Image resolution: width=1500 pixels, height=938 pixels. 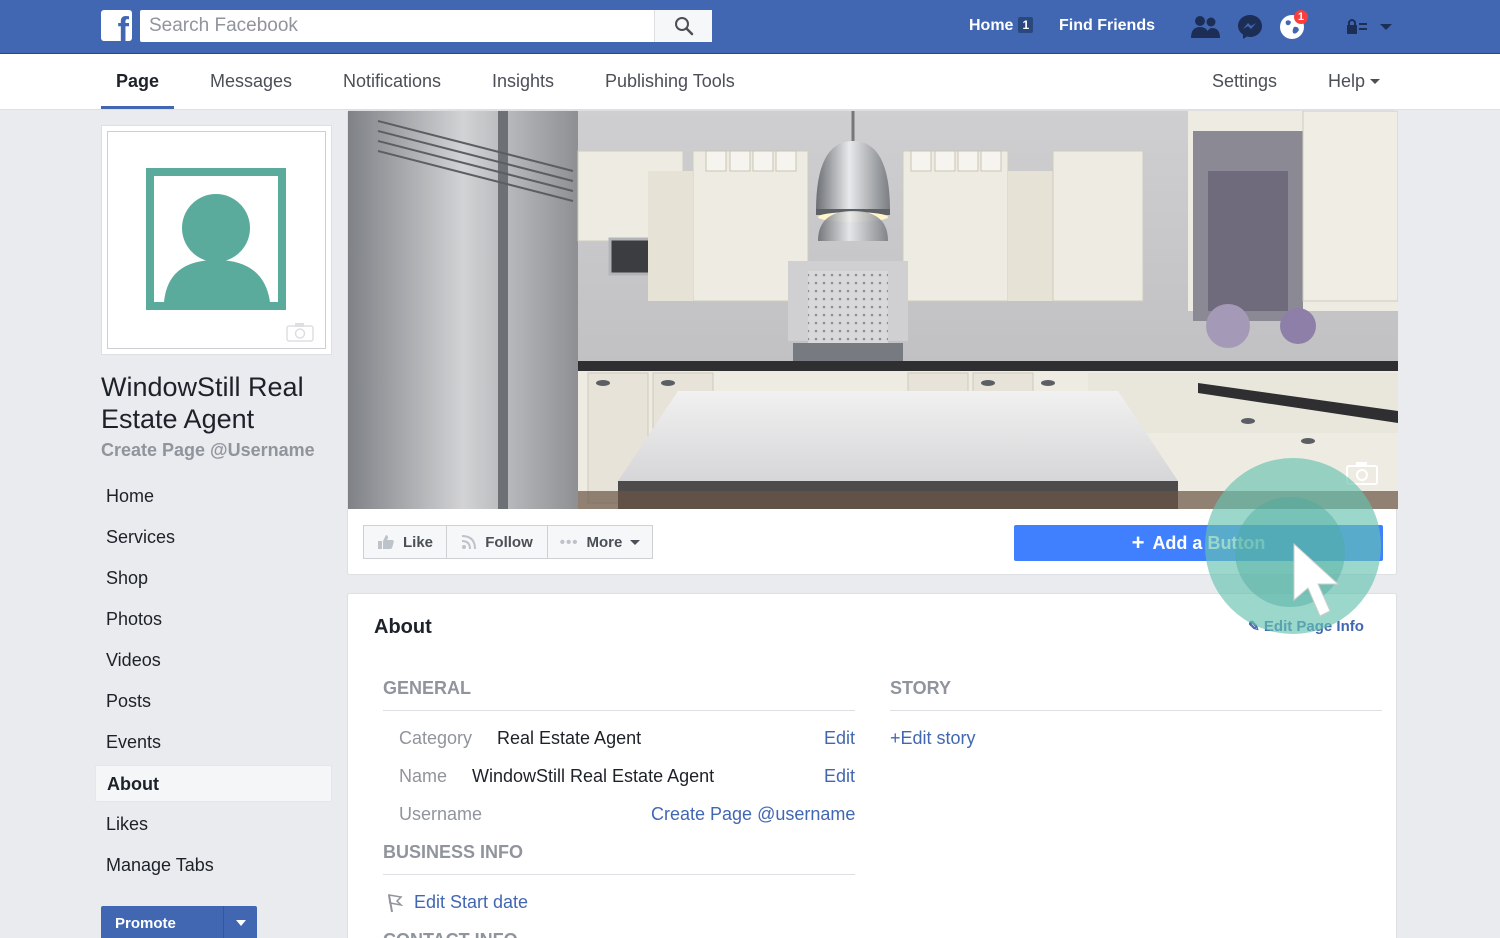 What do you see at coordinates (213, 783) in the screenshot?
I see `sidebar-item-about: About` at bounding box center [213, 783].